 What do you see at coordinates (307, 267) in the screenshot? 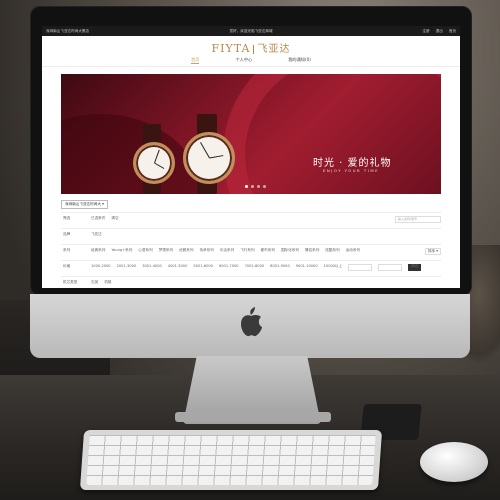
I see `filter-option: 9001-10000` at bounding box center [307, 267].